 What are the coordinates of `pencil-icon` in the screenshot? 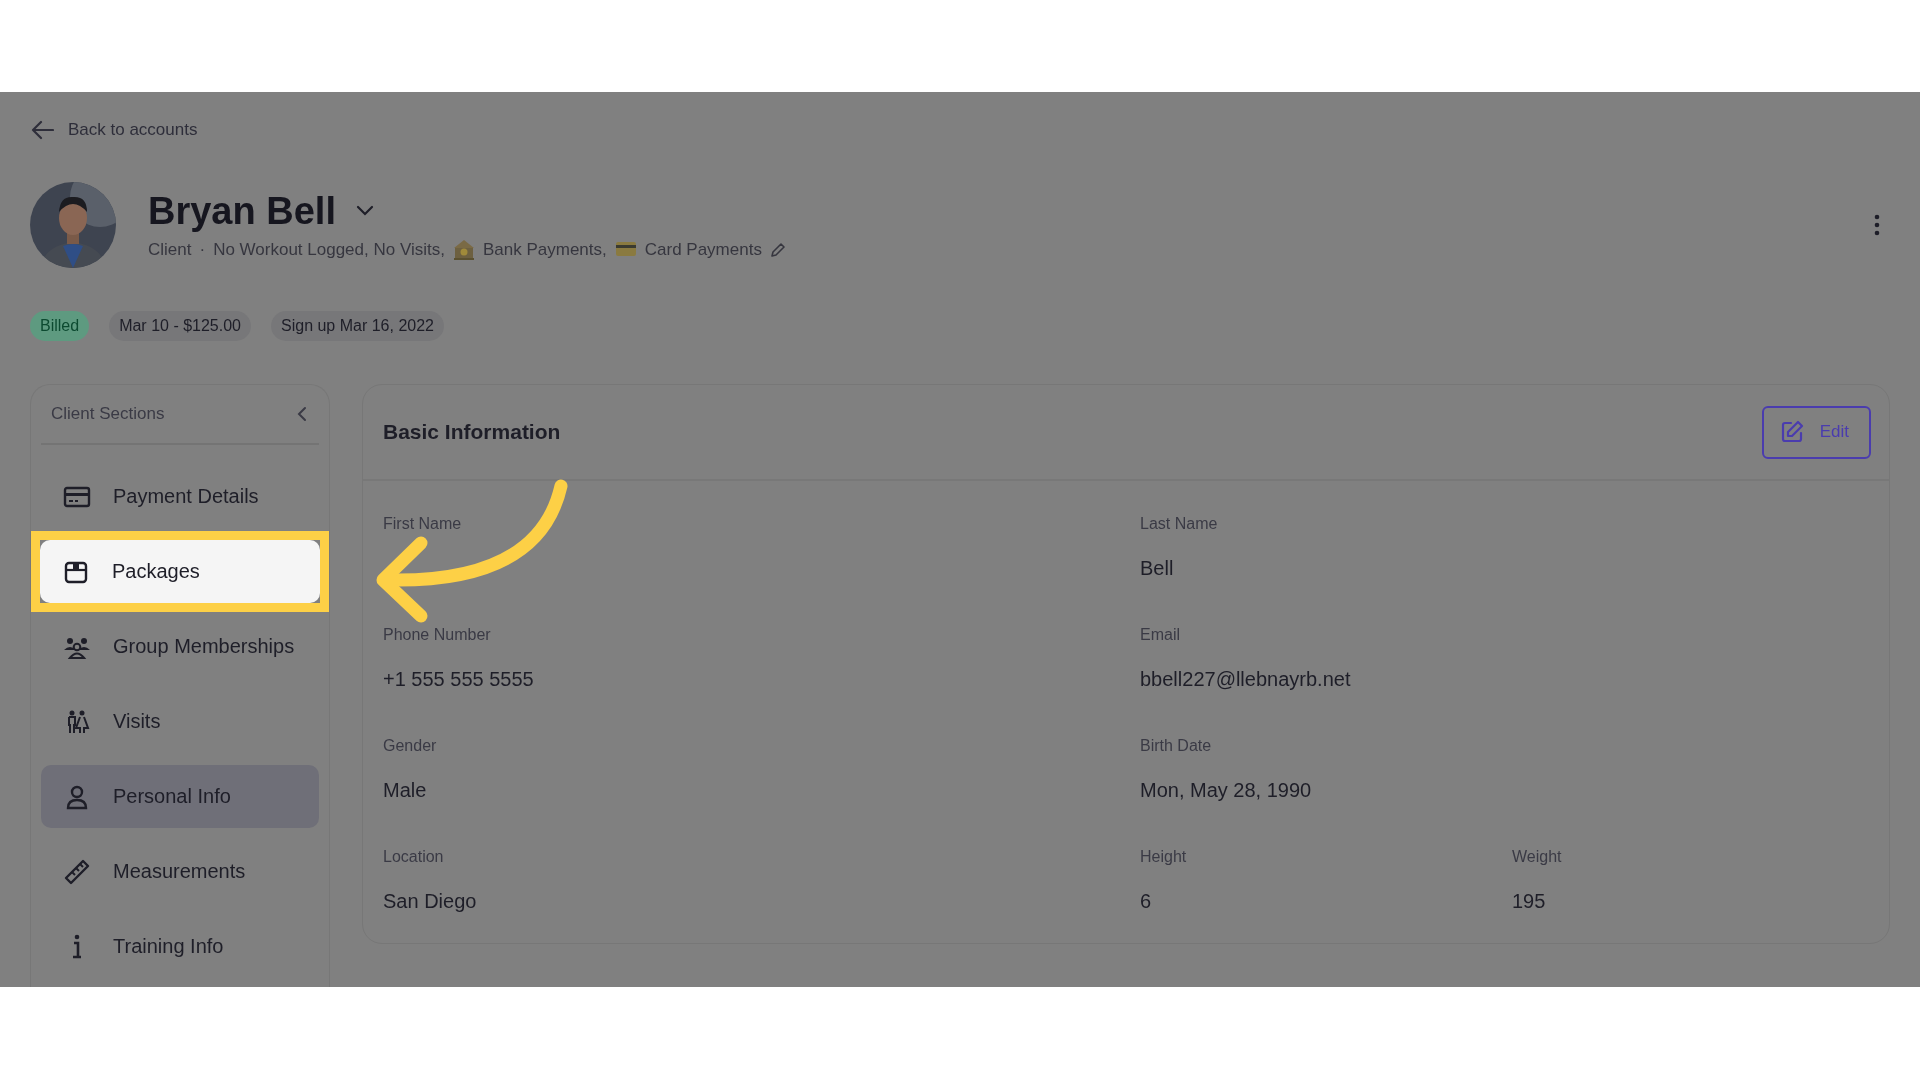 It's located at (777, 249).